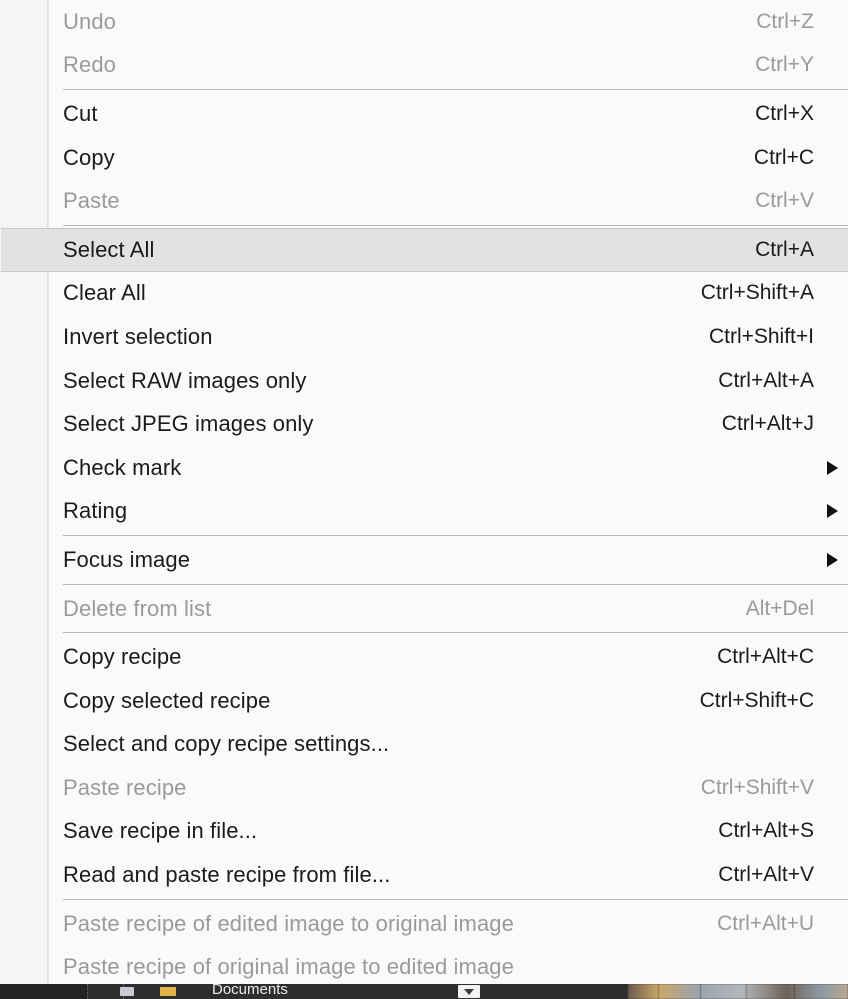  Describe the element at coordinates (448, 832) in the screenshot. I see `menu-item-save-recipe-in-file: Save recipe in file... Ctrl+Alt+S` at that location.